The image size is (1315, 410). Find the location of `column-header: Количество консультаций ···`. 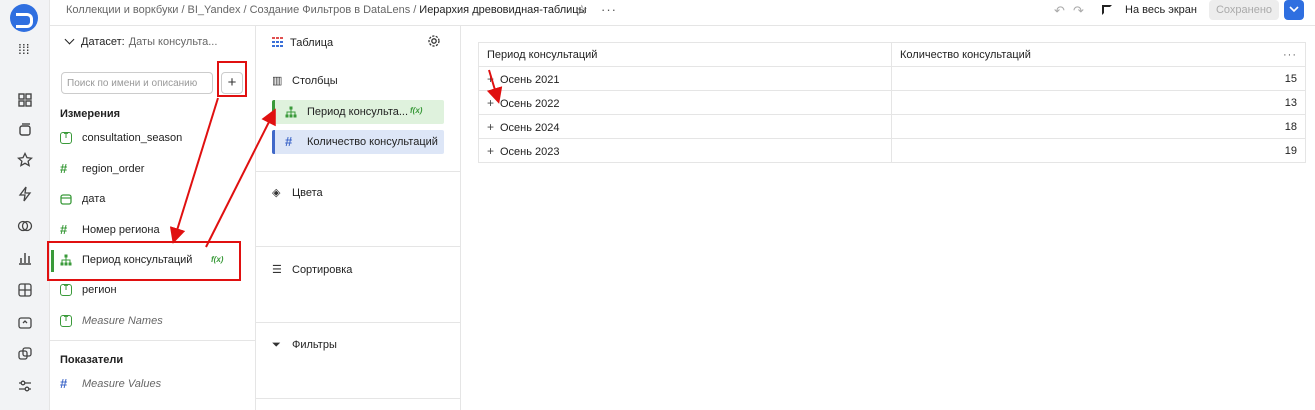

column-header: Количество консультаций ··· is located at coordinates (1098, 54).